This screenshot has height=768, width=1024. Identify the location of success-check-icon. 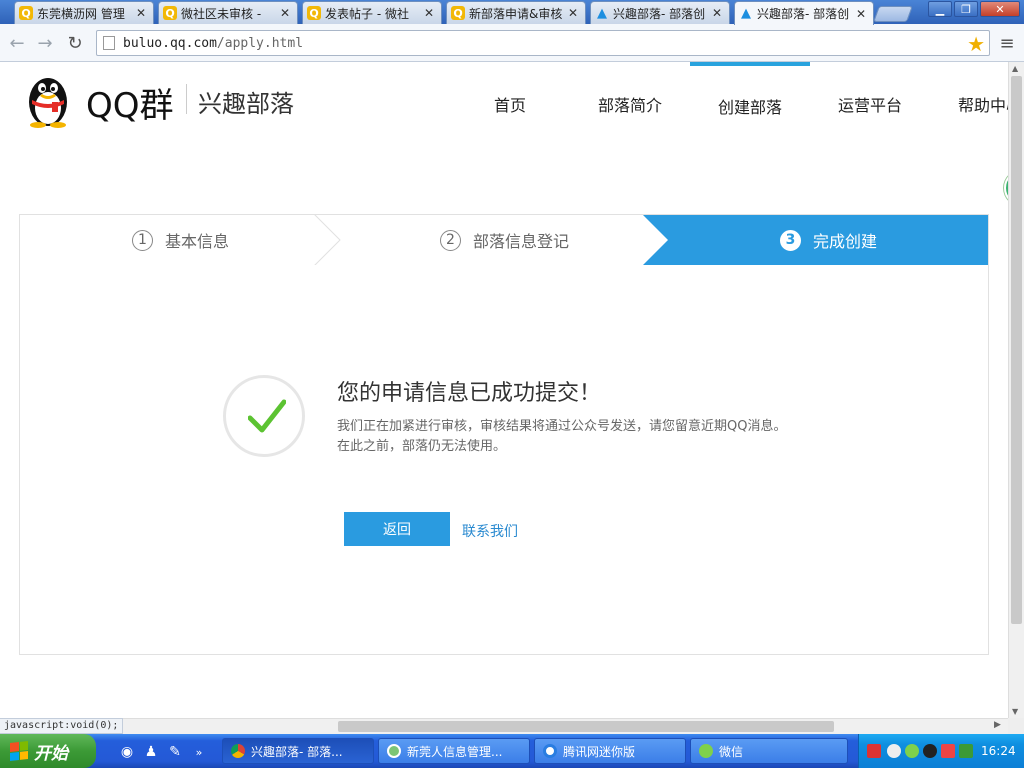
(264, 416).